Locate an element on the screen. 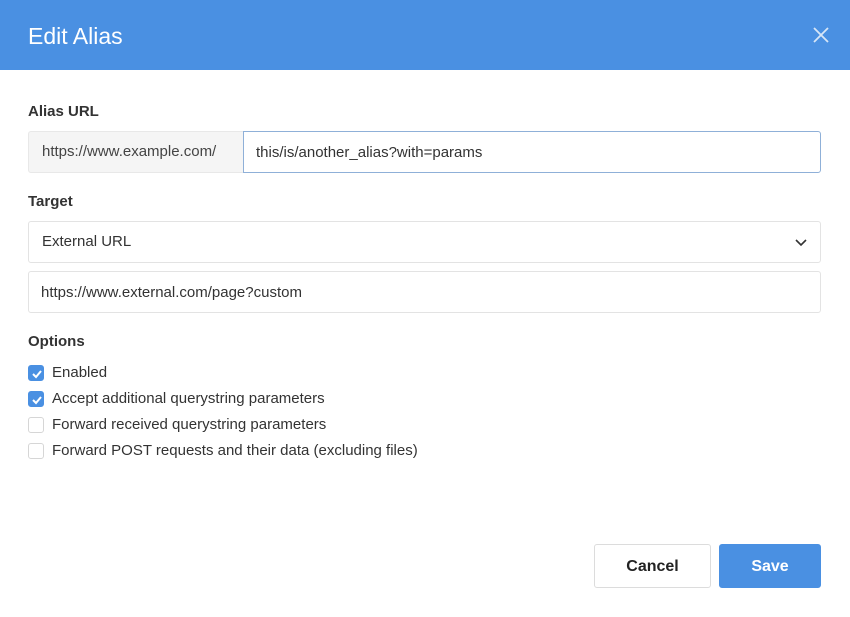  checkbox-enabled is located at coordinates (36, 373).